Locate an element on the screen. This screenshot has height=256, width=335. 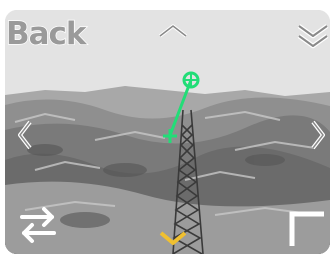
target-line is located at coordinates (180, 109).